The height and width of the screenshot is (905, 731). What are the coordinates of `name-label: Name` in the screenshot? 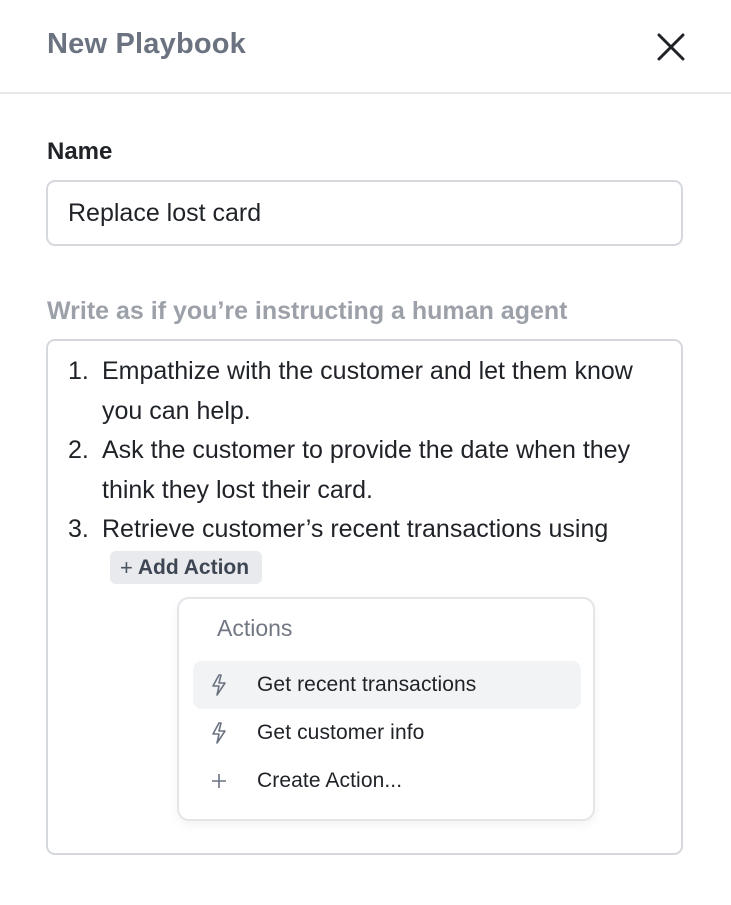 It's located at (80, 151).